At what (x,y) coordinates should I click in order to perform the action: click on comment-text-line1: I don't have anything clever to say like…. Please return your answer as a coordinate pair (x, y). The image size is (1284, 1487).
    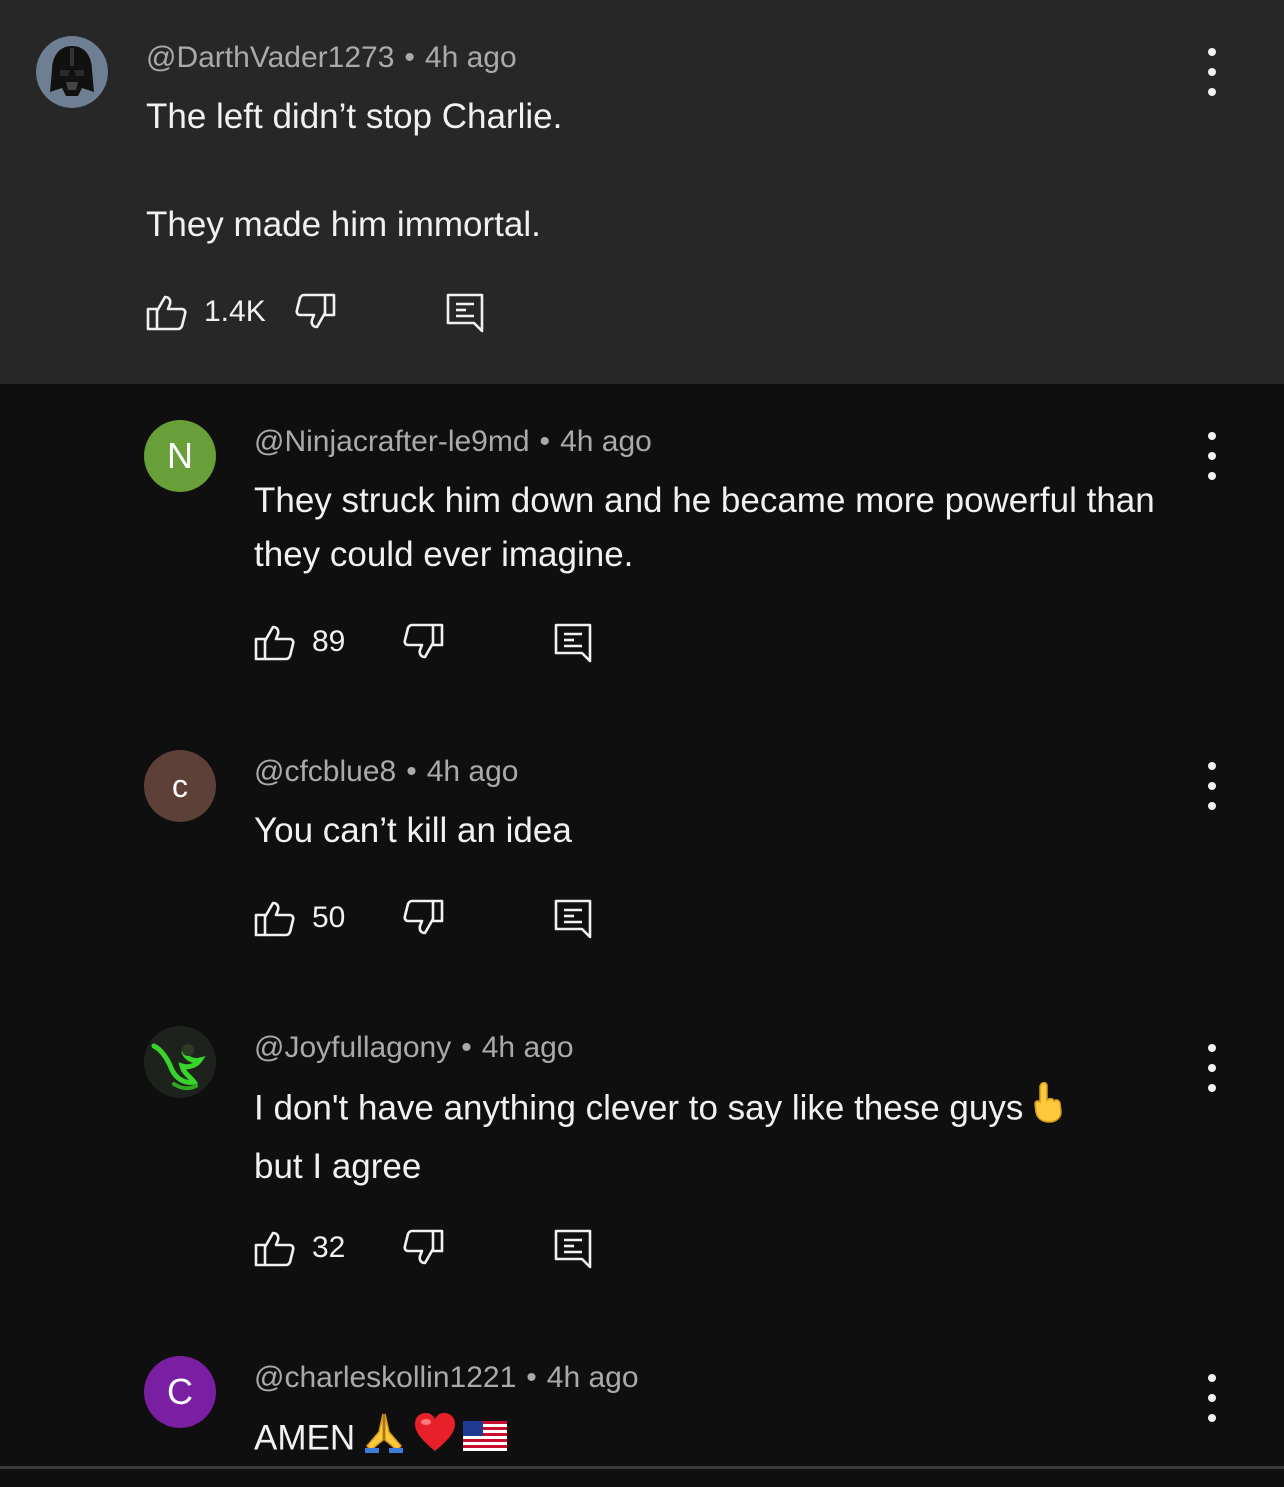
    Looking at the image, I should click on (639, 1108).